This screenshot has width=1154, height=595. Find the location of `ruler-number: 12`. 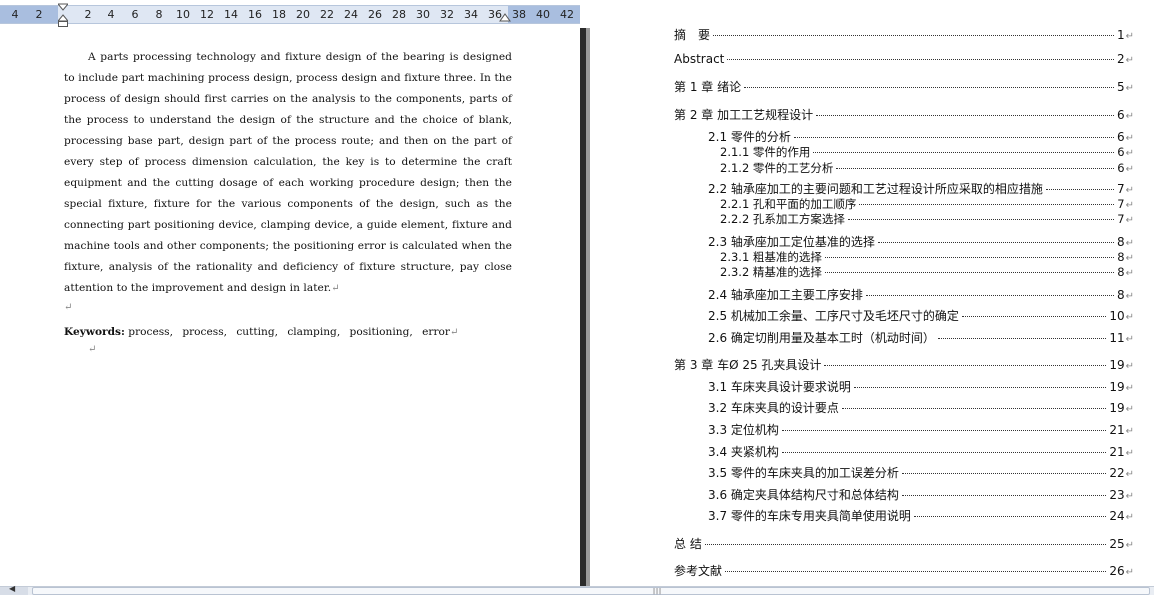

ruler-number: 12 is located at coordinates (207, 14).